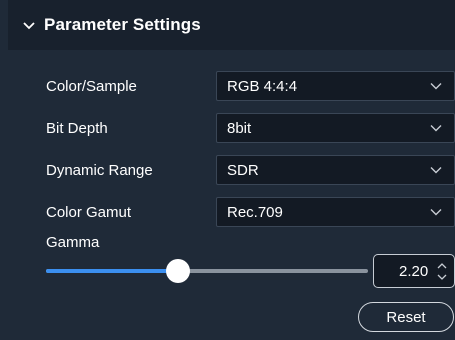 The height and width of the screenshot is (340, 455). I want to click on bit-depth-select: 8bit, so click(335, 128).